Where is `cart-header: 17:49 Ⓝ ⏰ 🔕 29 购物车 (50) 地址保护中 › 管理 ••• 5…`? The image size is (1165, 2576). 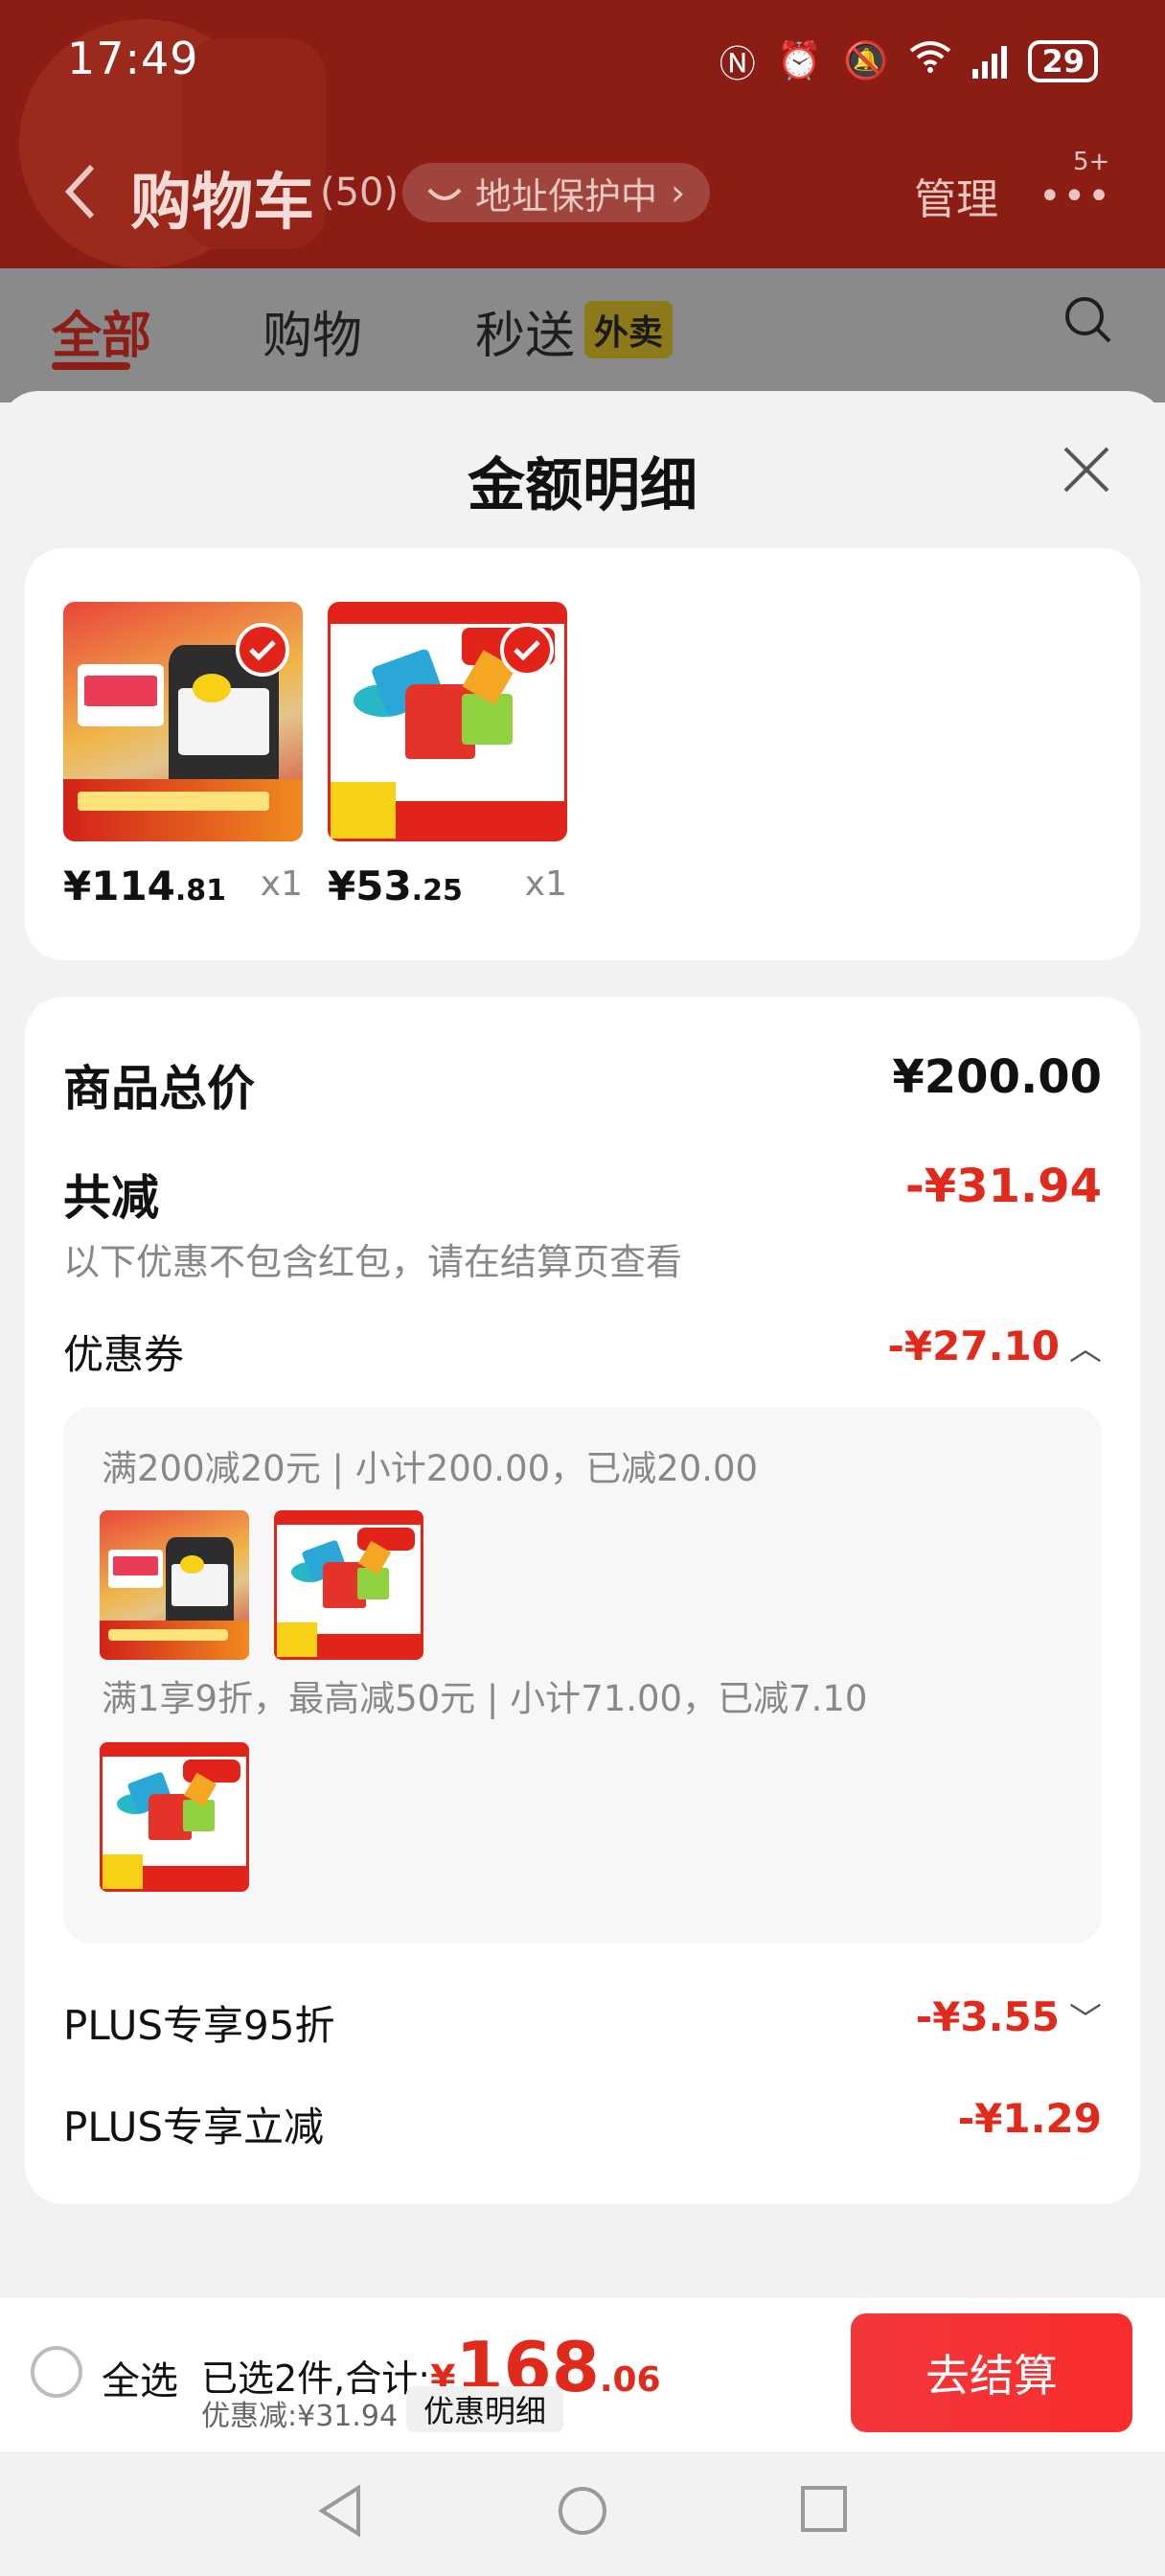 cart-header: 17:49 Ⓝ ⏰ 🔕 29 购物车 (50) 地址保护中 › 管理 ••• 5… is located at coordinates (582, 134).